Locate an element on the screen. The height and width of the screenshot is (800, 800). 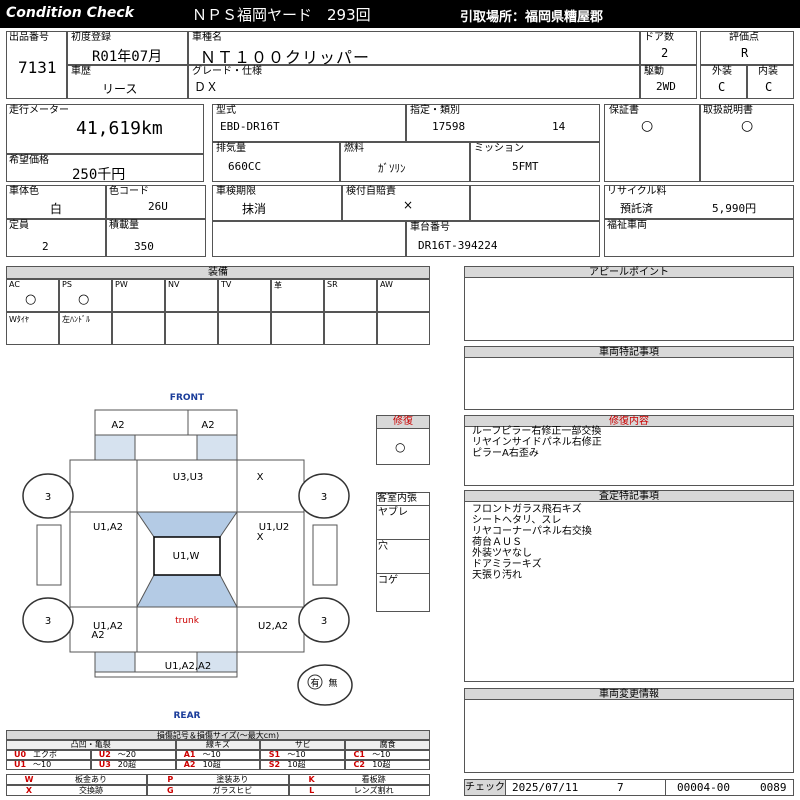
footer-divider is located at coordinates (665, 787).